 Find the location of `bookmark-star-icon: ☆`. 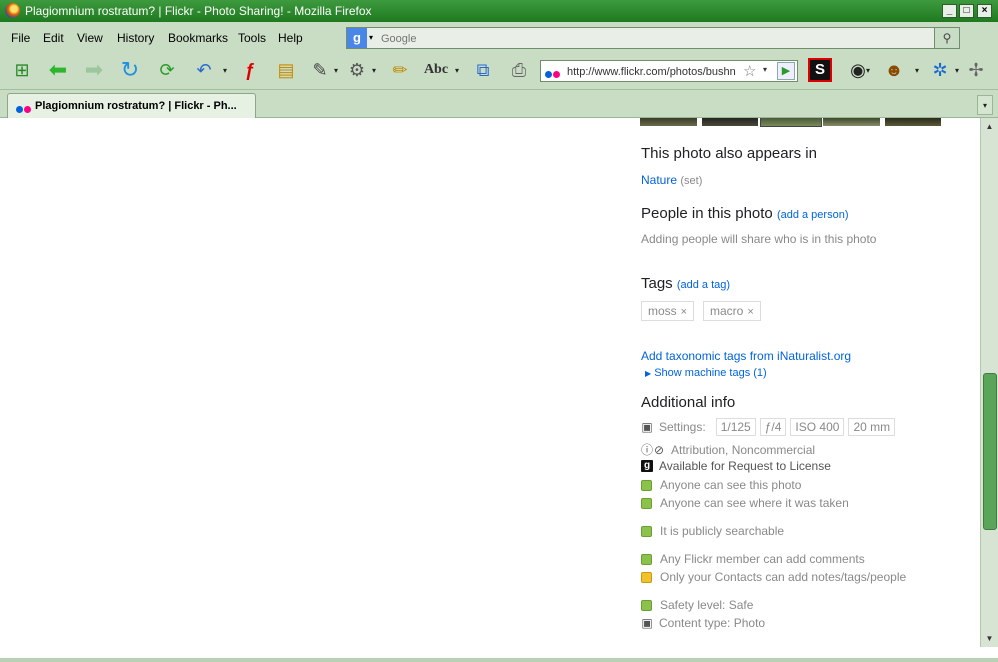

bookmark-star-icon: ☆ is located at coordinates (749, 71).